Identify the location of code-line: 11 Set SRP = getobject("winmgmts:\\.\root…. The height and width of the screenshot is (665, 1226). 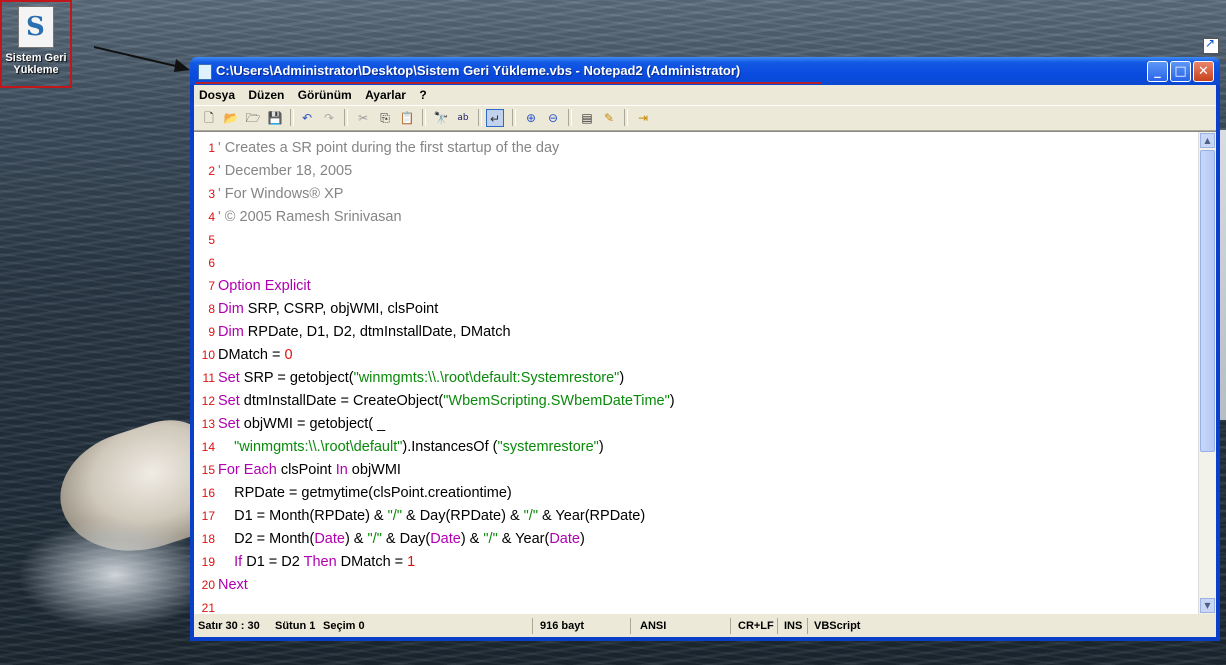
(409, 378).